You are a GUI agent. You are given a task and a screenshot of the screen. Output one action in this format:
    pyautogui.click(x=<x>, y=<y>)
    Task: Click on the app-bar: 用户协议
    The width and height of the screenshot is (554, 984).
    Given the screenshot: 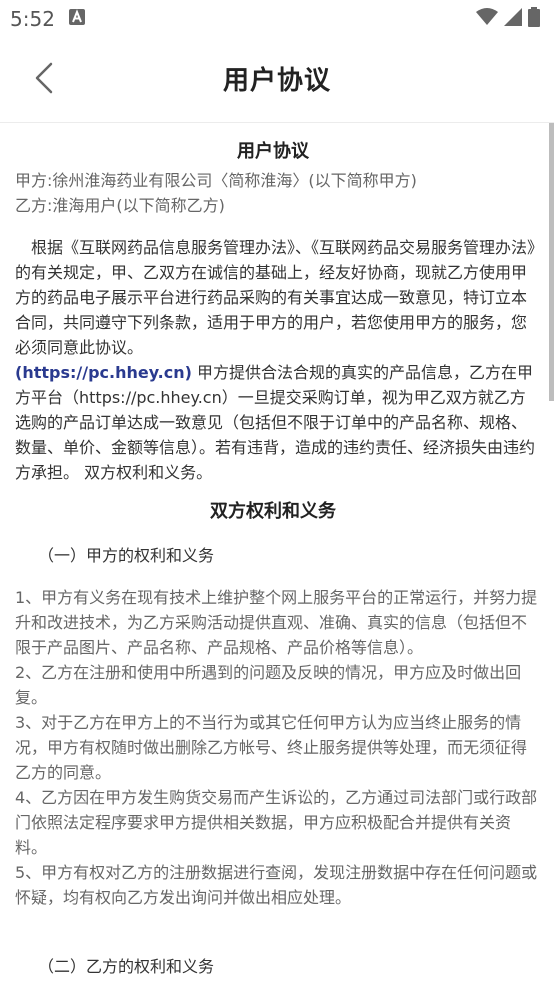 What is the action you would take?
    pyautogui.click(x=277, y=80)
    